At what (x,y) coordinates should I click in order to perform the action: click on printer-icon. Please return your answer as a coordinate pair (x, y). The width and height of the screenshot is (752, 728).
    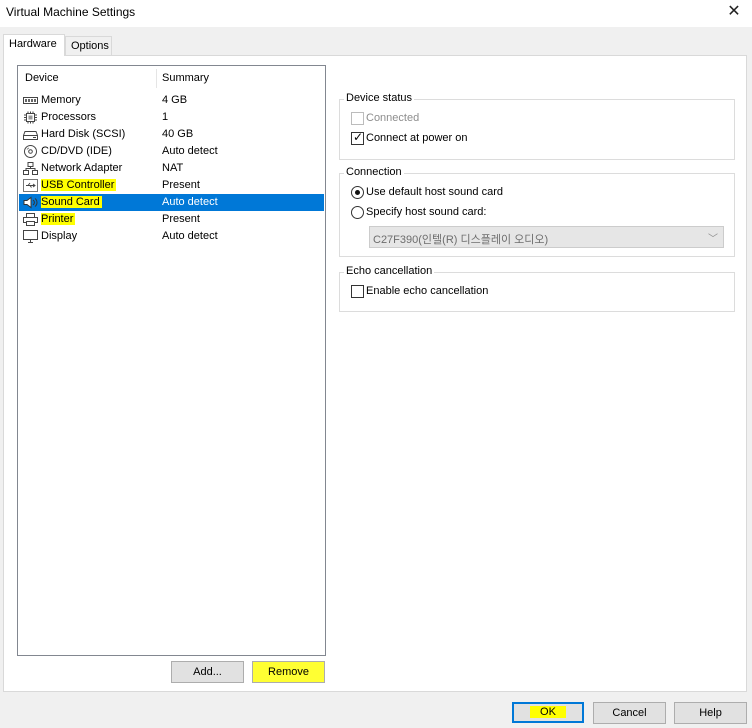
    Looking at the image, I should click on (30, 219).